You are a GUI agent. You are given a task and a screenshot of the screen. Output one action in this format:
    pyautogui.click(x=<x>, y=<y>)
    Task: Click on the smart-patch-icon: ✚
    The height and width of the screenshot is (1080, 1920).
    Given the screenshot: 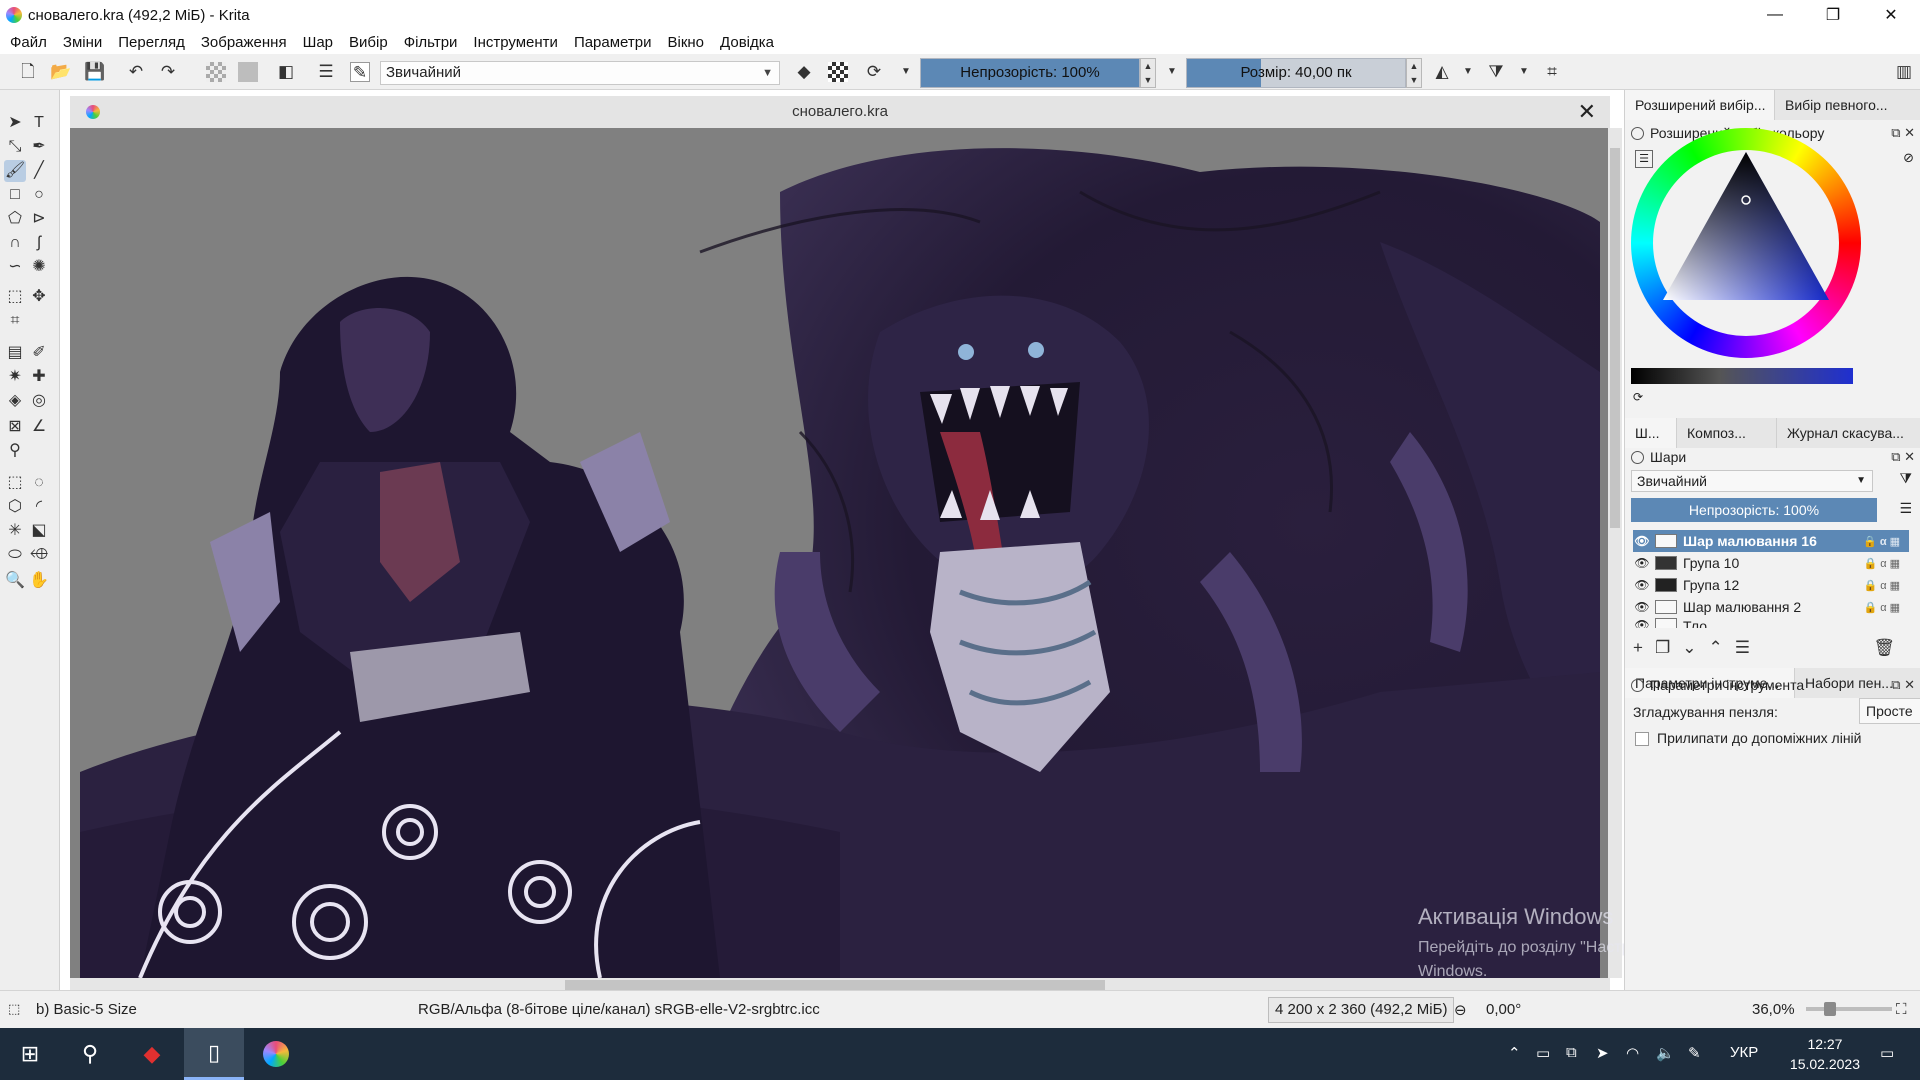 What is the action you would take?
    pyautogui.click(x=39, y=377)
    